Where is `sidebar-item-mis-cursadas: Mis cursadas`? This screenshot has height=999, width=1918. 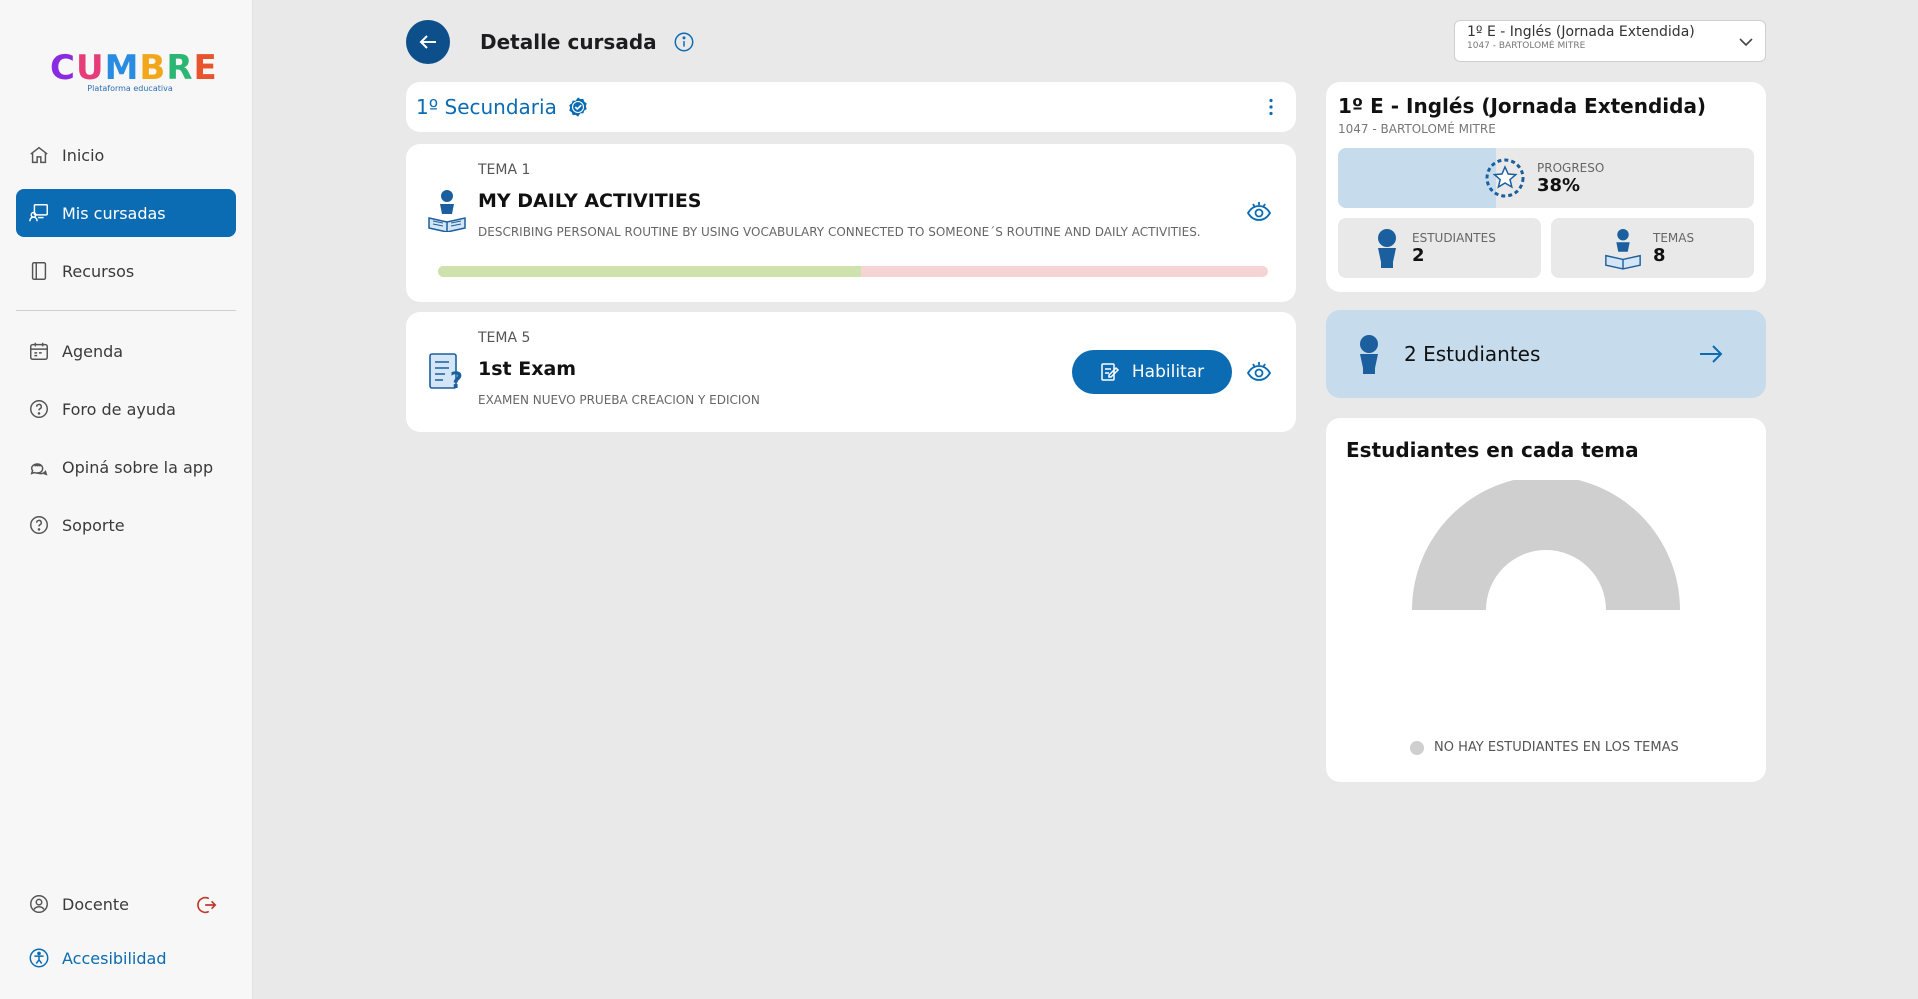 sidebar-item-mis-cursadas: Mis cursadas is located at coordinates (126, 213).